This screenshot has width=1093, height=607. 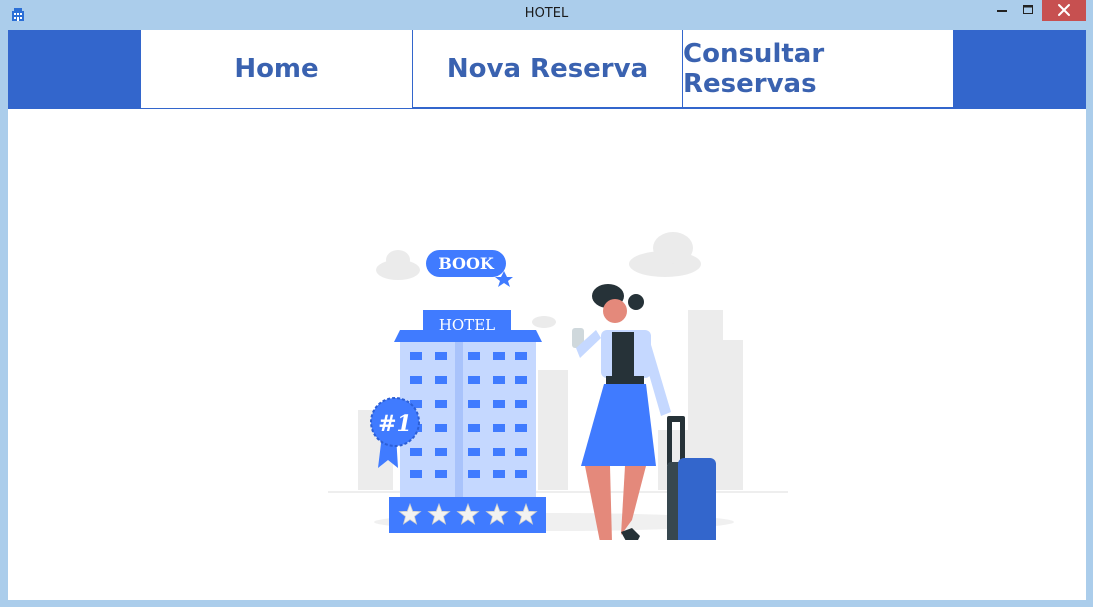 I want to click on maximize-button, so click(x=1028, y=10).